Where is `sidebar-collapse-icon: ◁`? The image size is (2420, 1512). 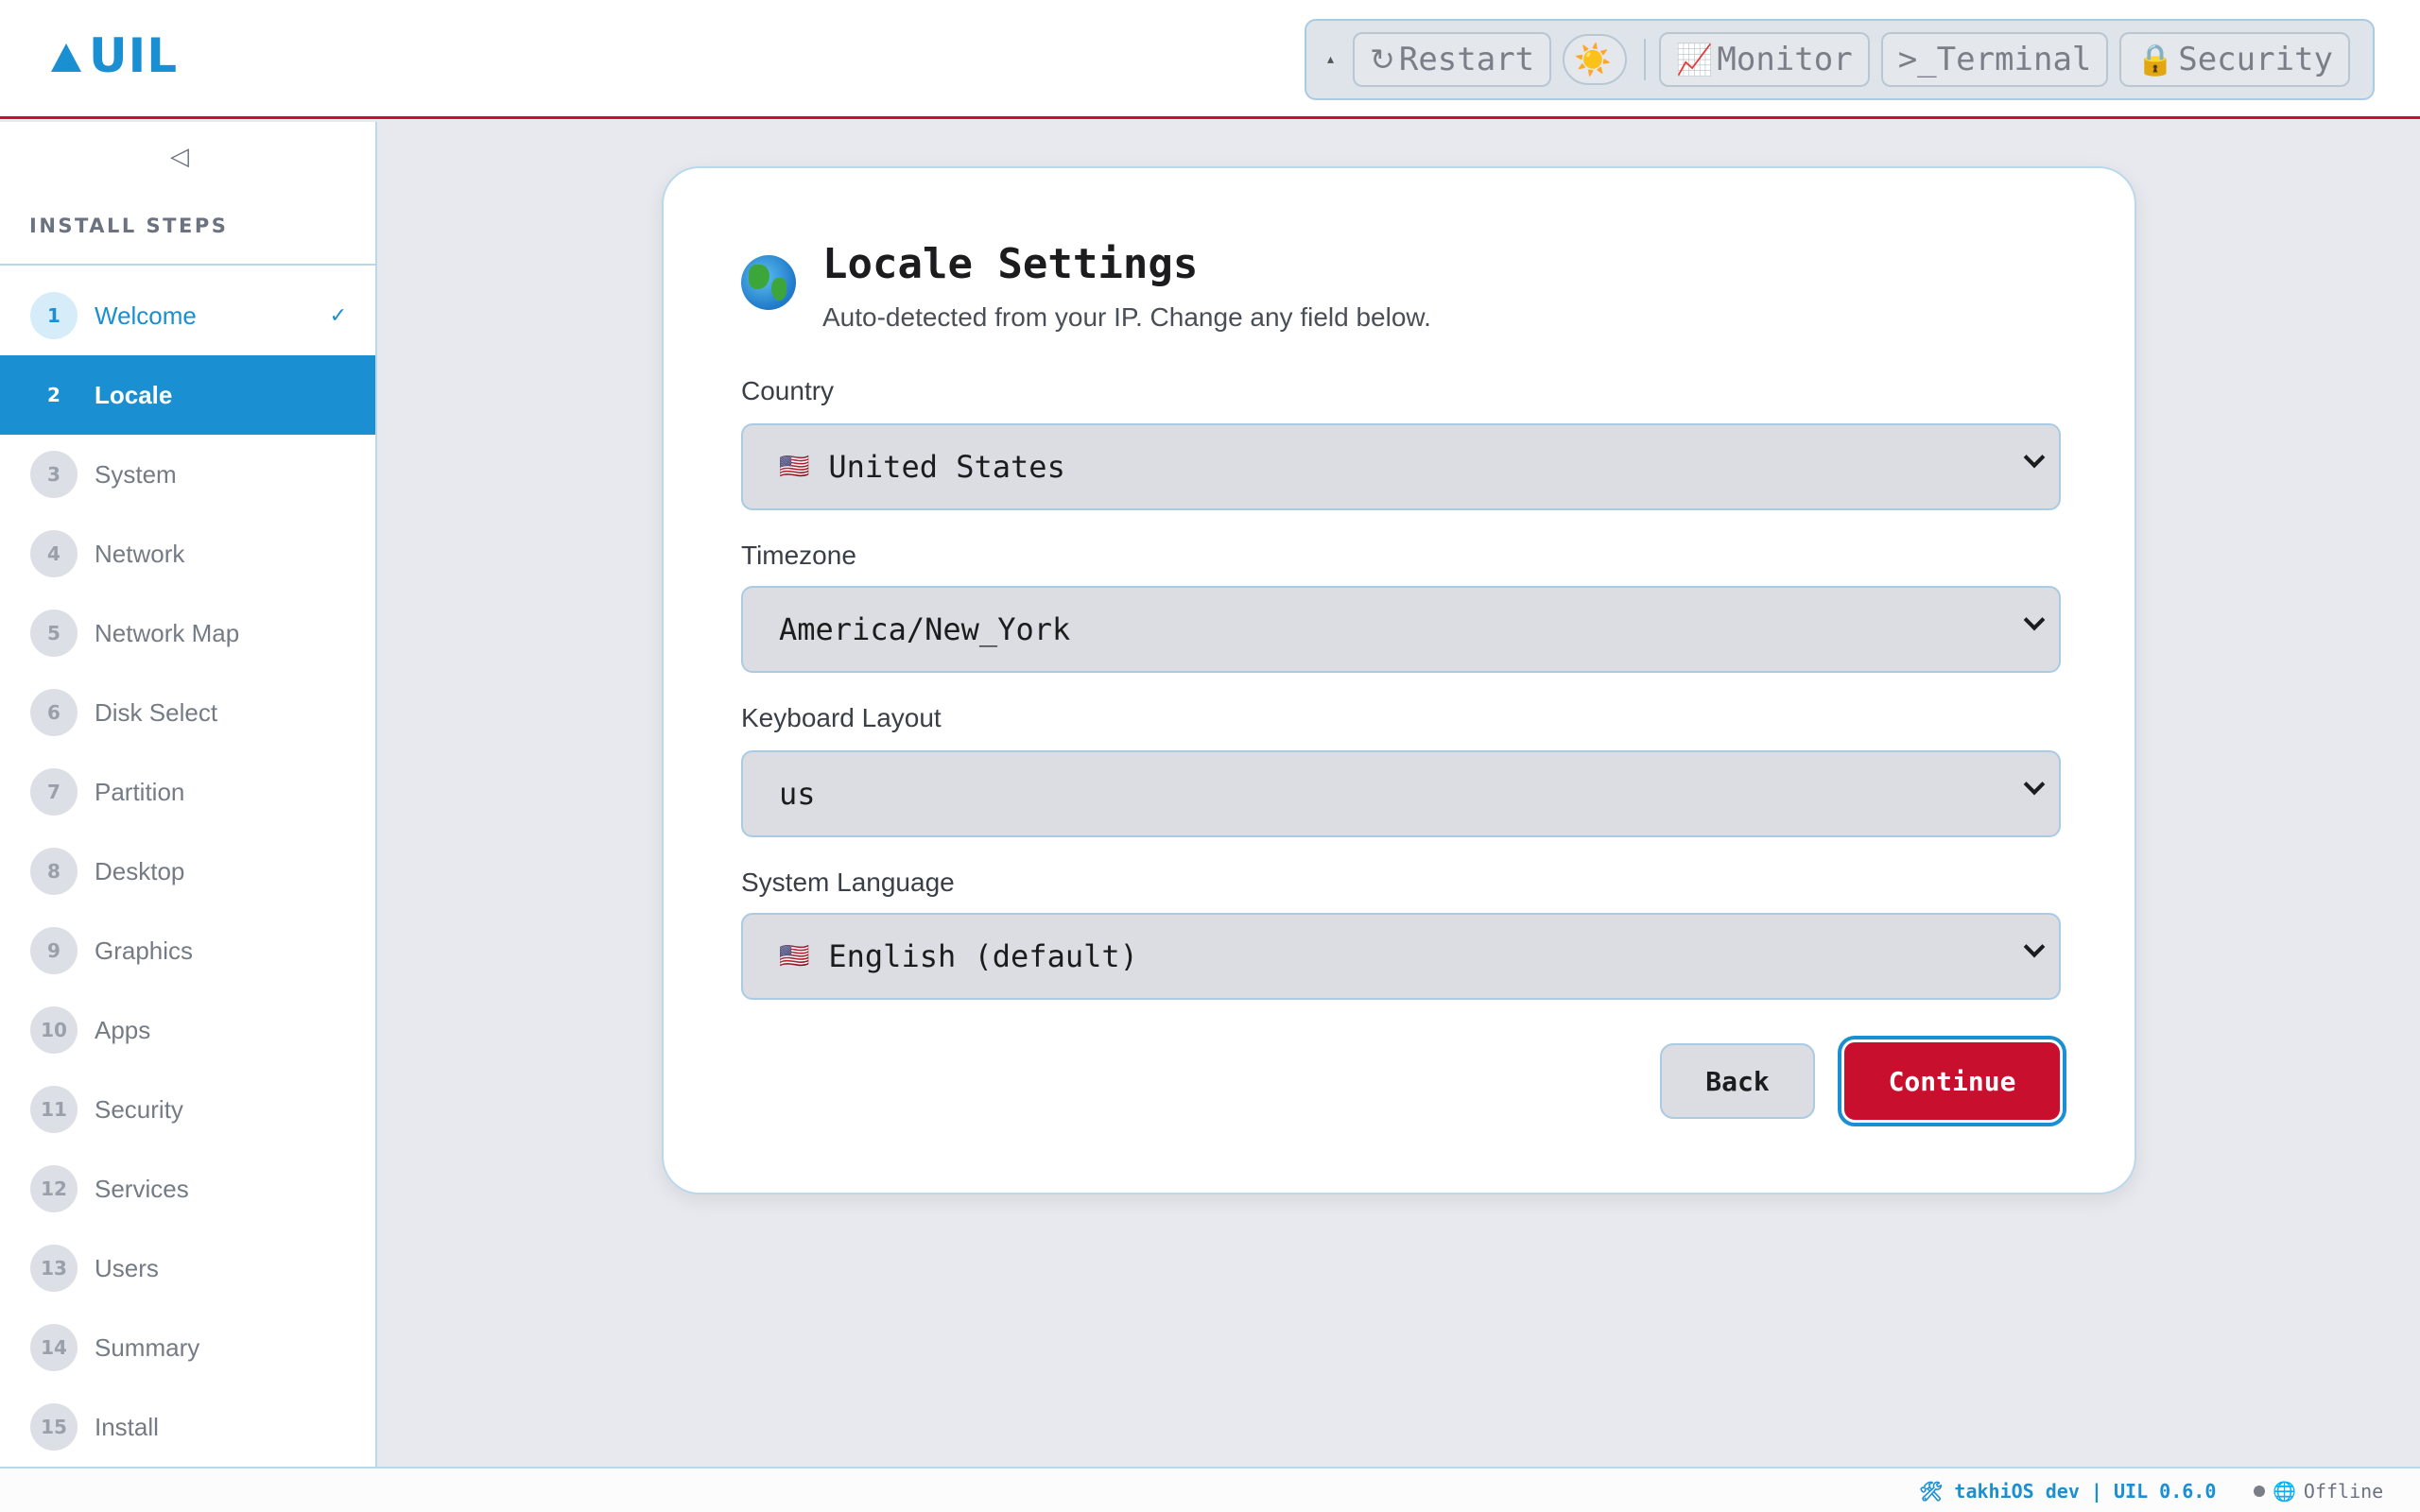 sidebar-collapse-icon: ◁ is located at coordinates (179, 157).